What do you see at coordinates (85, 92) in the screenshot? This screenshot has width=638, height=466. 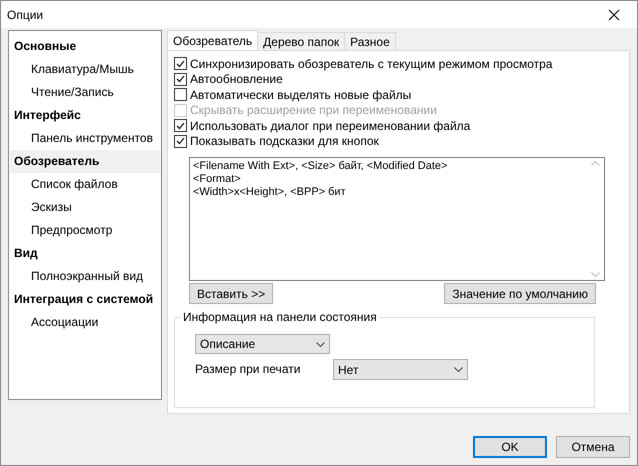 I see `sidebar-item: Чтение/Запись` at bounding box center [85, 92].